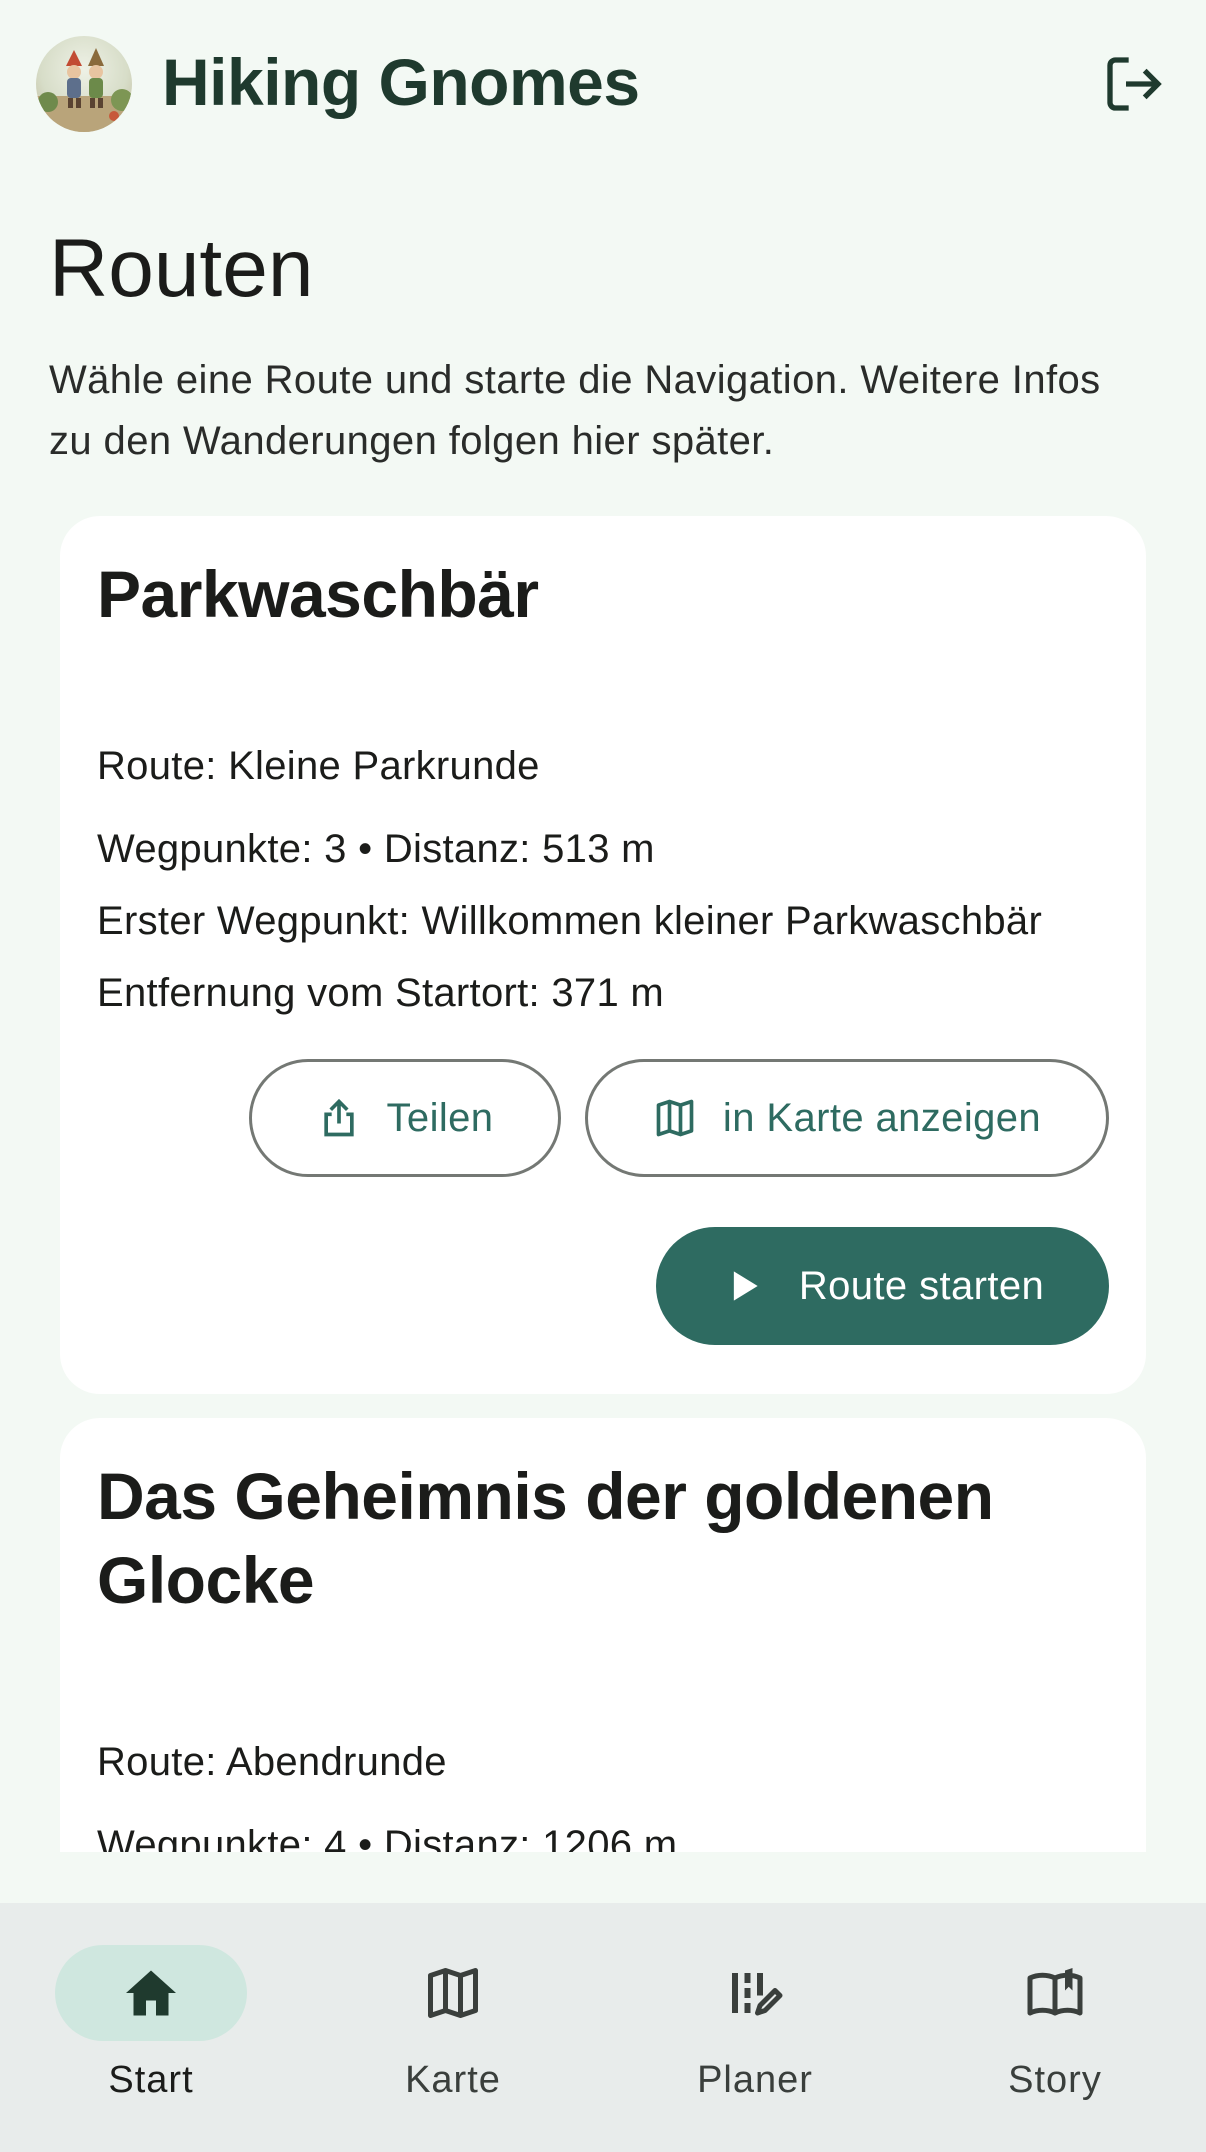 The height and width of the screenshot is (2152, 1206). Describe the element at coordinates (755, 2080) in the screenshot. I see `nav-label: Planer` at that location.